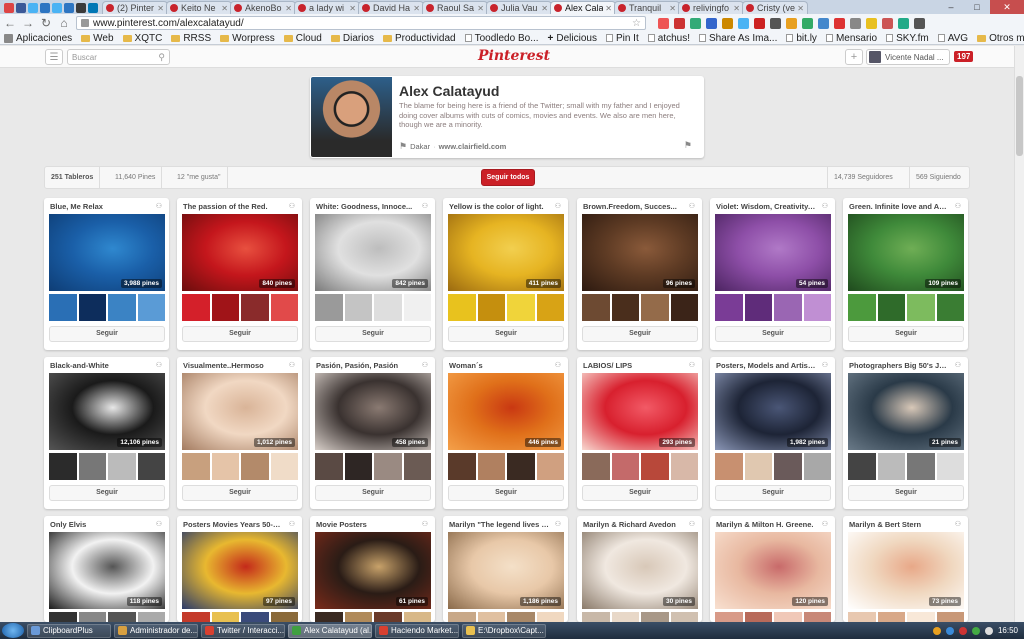  I want to click on board-cover: 3,988 pines, so click(107, 252).